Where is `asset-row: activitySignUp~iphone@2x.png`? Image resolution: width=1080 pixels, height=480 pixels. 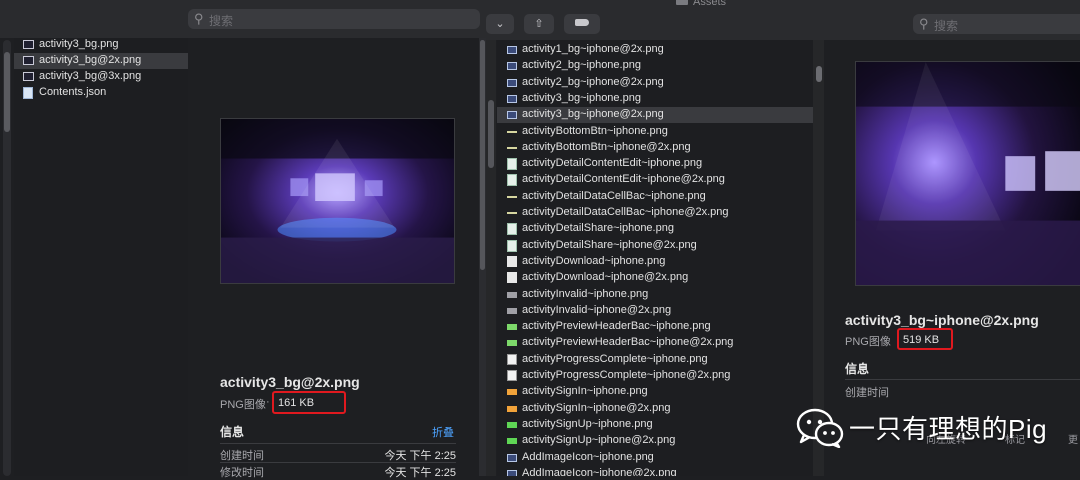 asset-row: activitySignUp~iphone@2x.png is located at coordinates (655, 441).